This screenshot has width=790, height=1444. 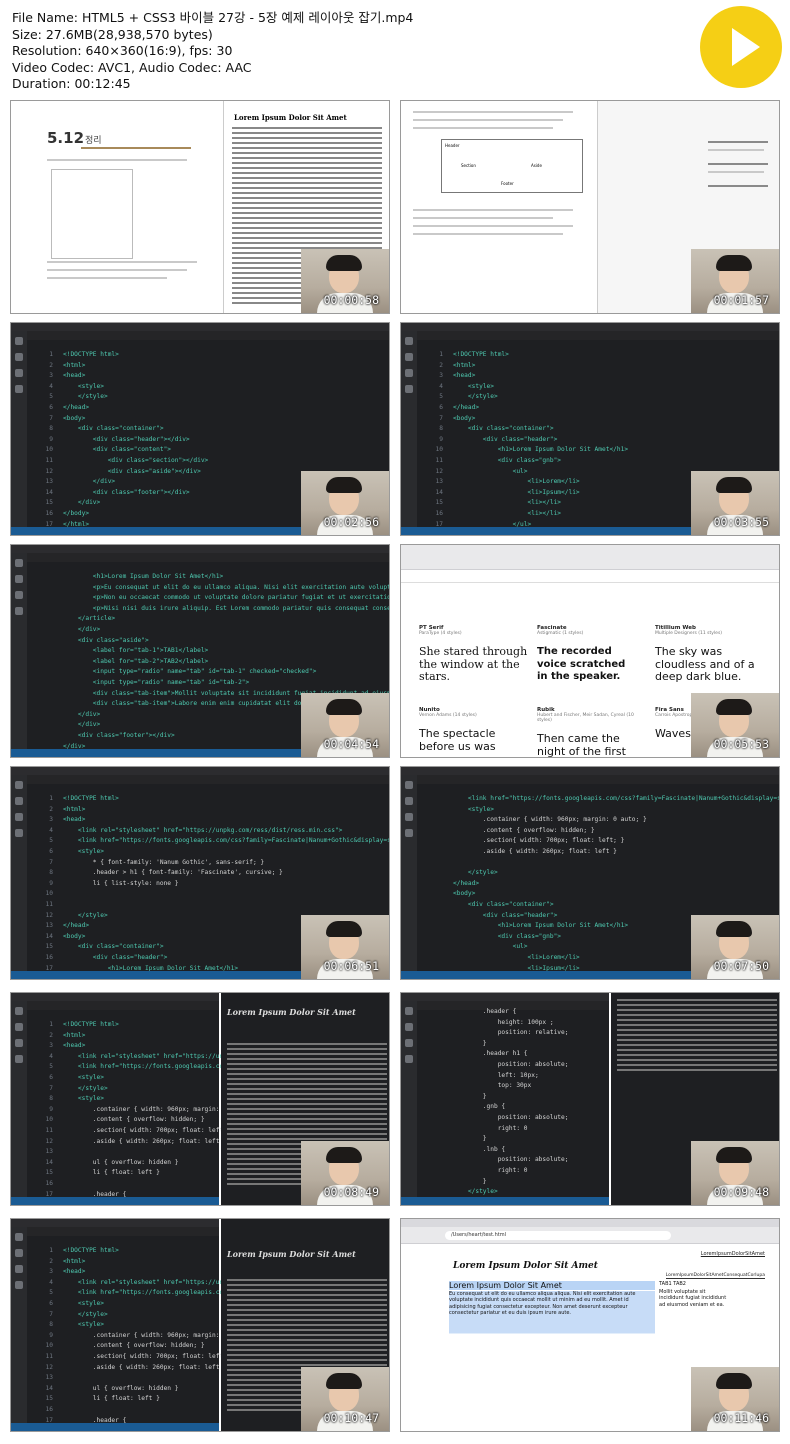 What do you see at coordinates (124, 1346) in the screenshot?
I see `code-line: 10 .content { overflow: hidden; }` at bounding box center [124, 1346].